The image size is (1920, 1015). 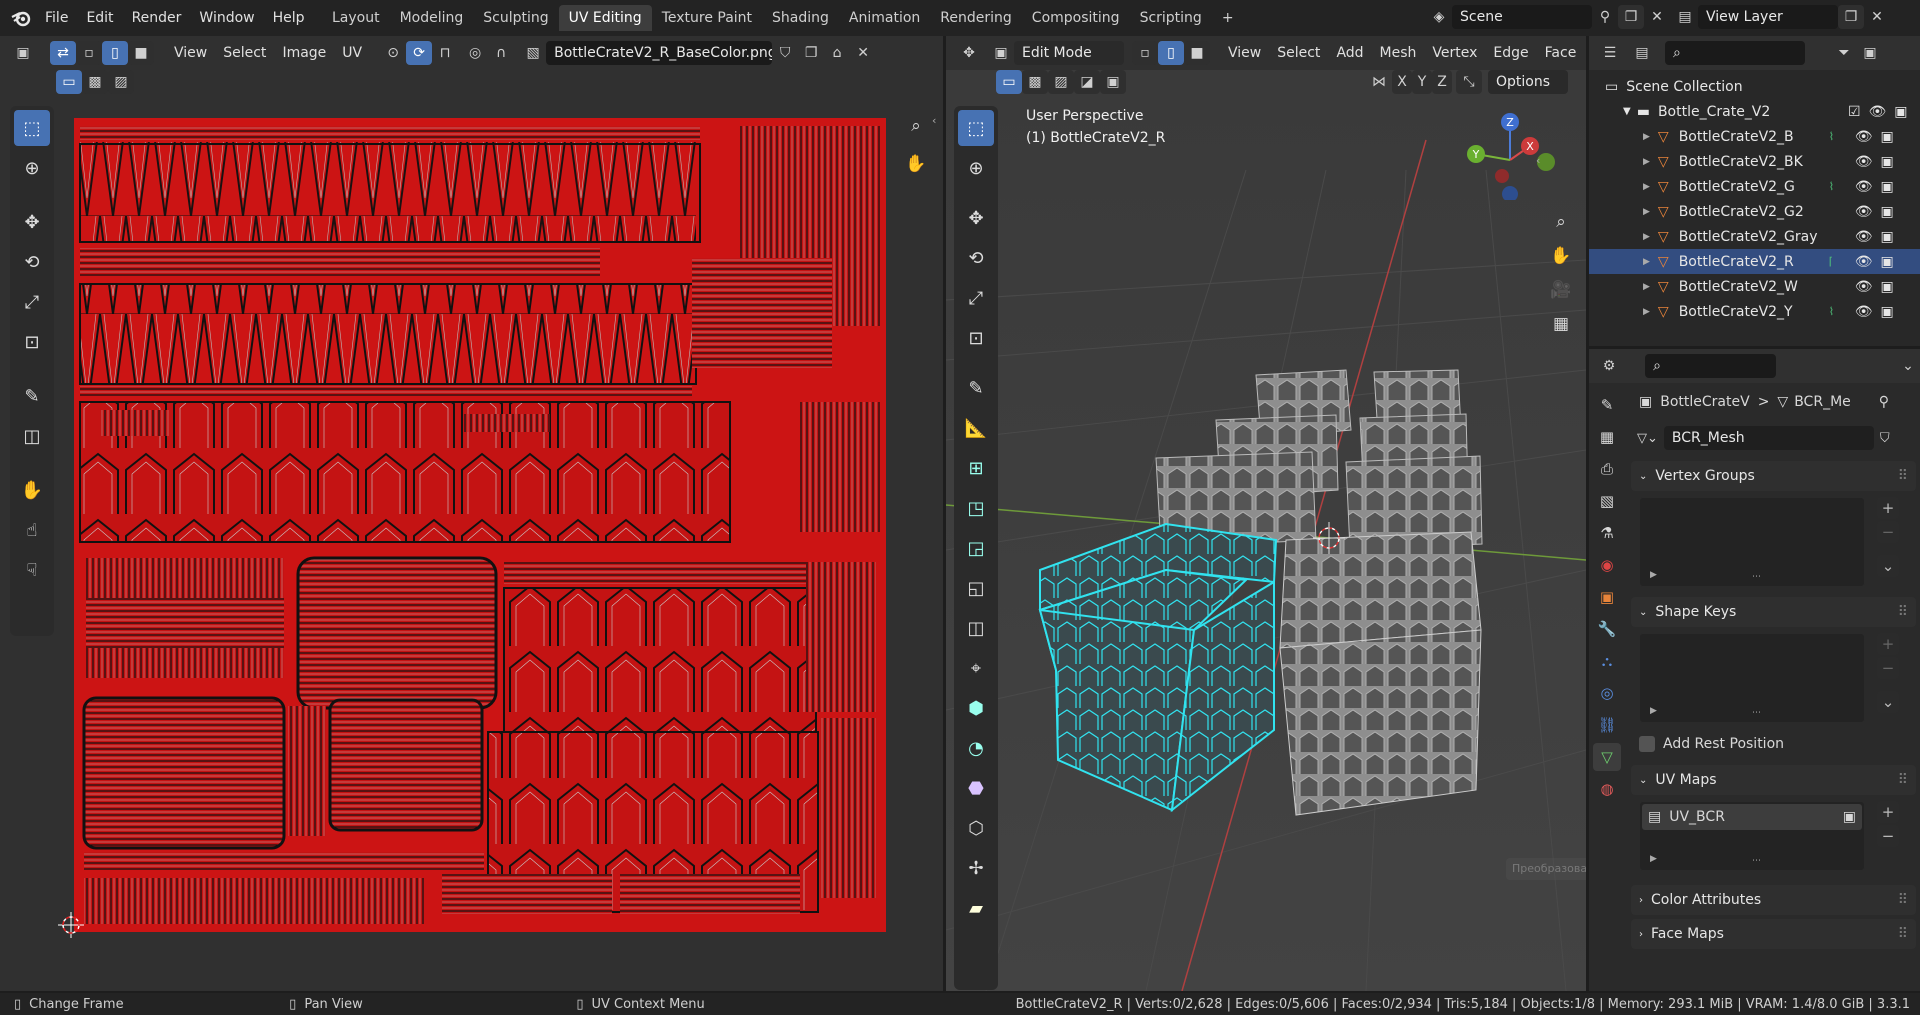 I want to click on view-layer-field: View Layer, so click(x=1768, y=17).